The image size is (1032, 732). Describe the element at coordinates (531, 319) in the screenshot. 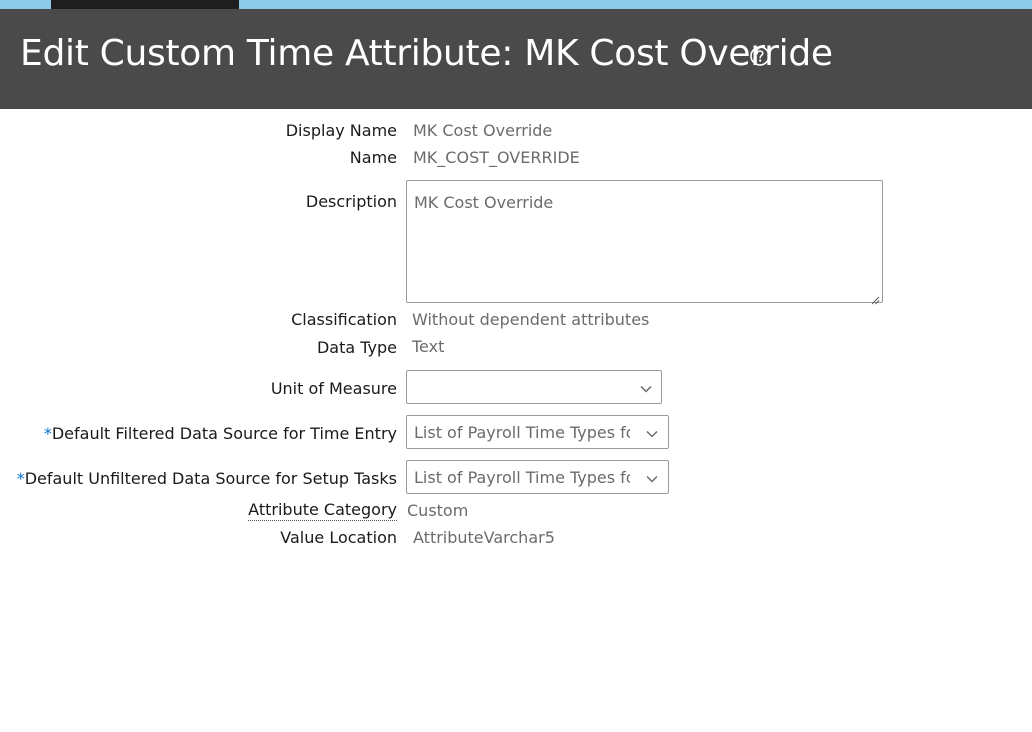

I see `classification-value: Without dependent attributes` at that location.